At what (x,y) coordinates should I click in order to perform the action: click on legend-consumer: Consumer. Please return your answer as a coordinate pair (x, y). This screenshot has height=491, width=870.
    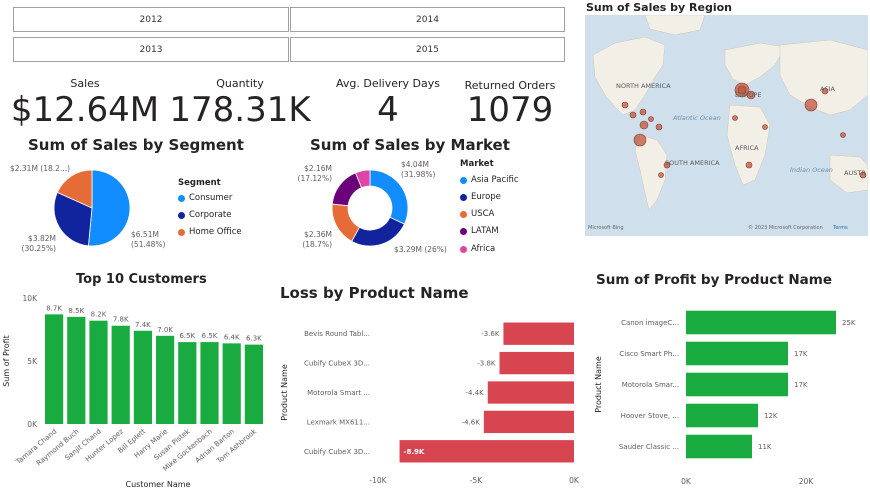
    Looking at the image, I should click on (205, 198).